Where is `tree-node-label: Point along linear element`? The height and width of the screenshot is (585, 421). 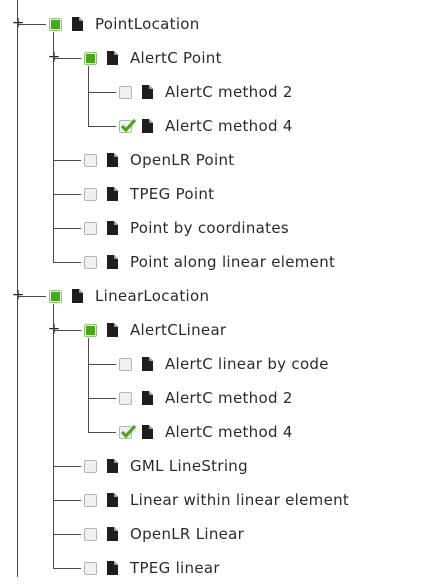 tree-node-label: Point along linear element is located at coordinates (233, 262).